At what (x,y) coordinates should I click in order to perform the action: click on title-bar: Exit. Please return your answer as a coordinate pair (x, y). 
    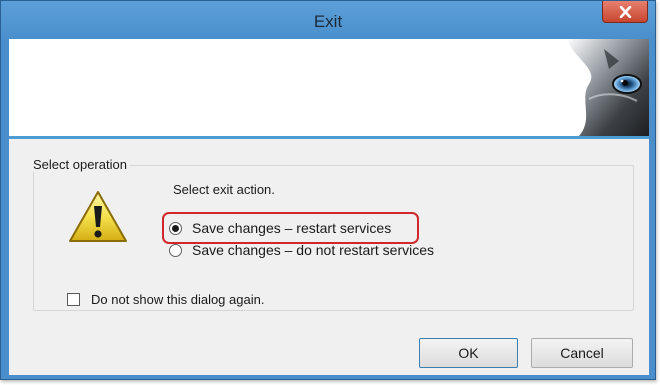
    Looking at the image, I should click on (328, 20).